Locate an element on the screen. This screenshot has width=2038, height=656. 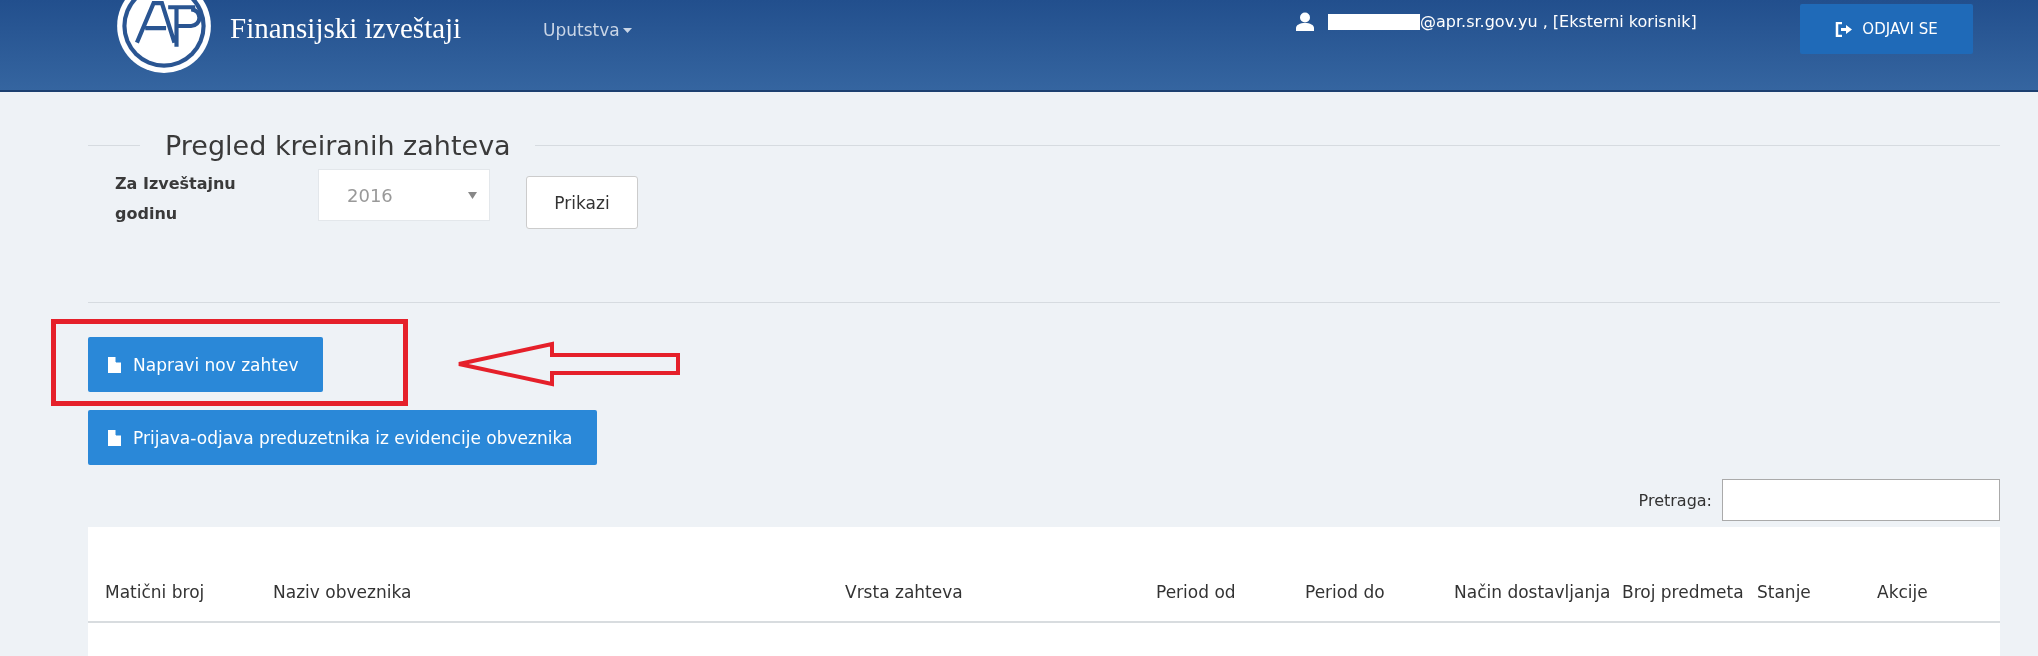
column-header: Akcije is located at coordinates (1938, 592).